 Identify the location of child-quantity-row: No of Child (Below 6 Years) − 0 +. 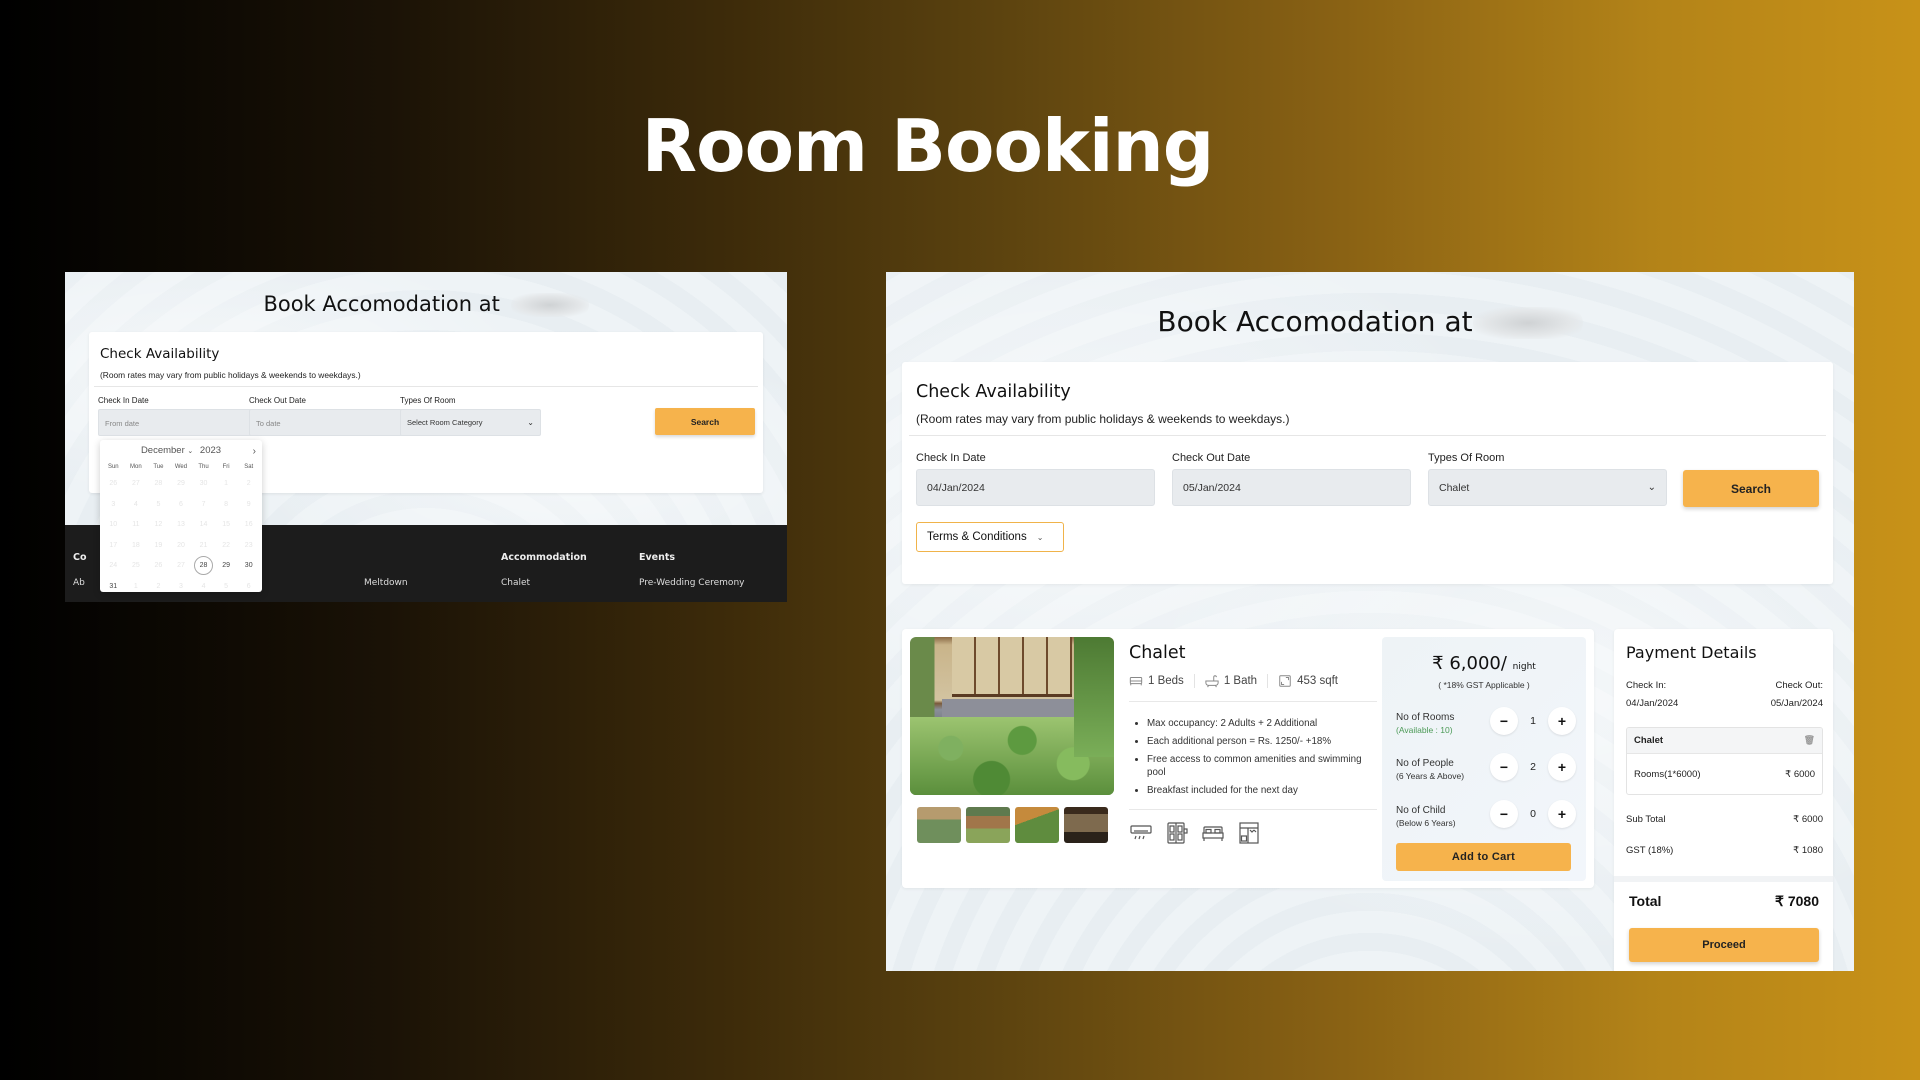
(1486, 817).